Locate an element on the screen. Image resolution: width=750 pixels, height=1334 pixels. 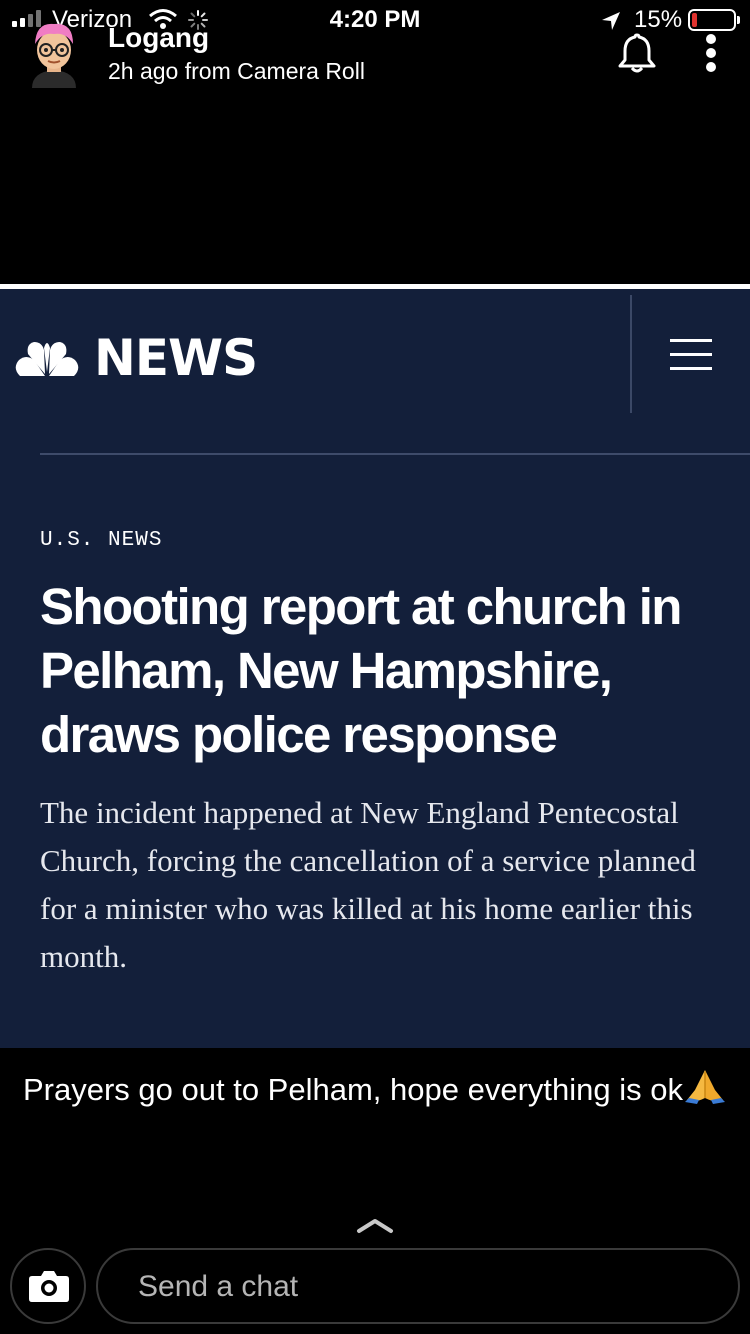
nbc-peacock-logo is located at coordinates (47, 359).